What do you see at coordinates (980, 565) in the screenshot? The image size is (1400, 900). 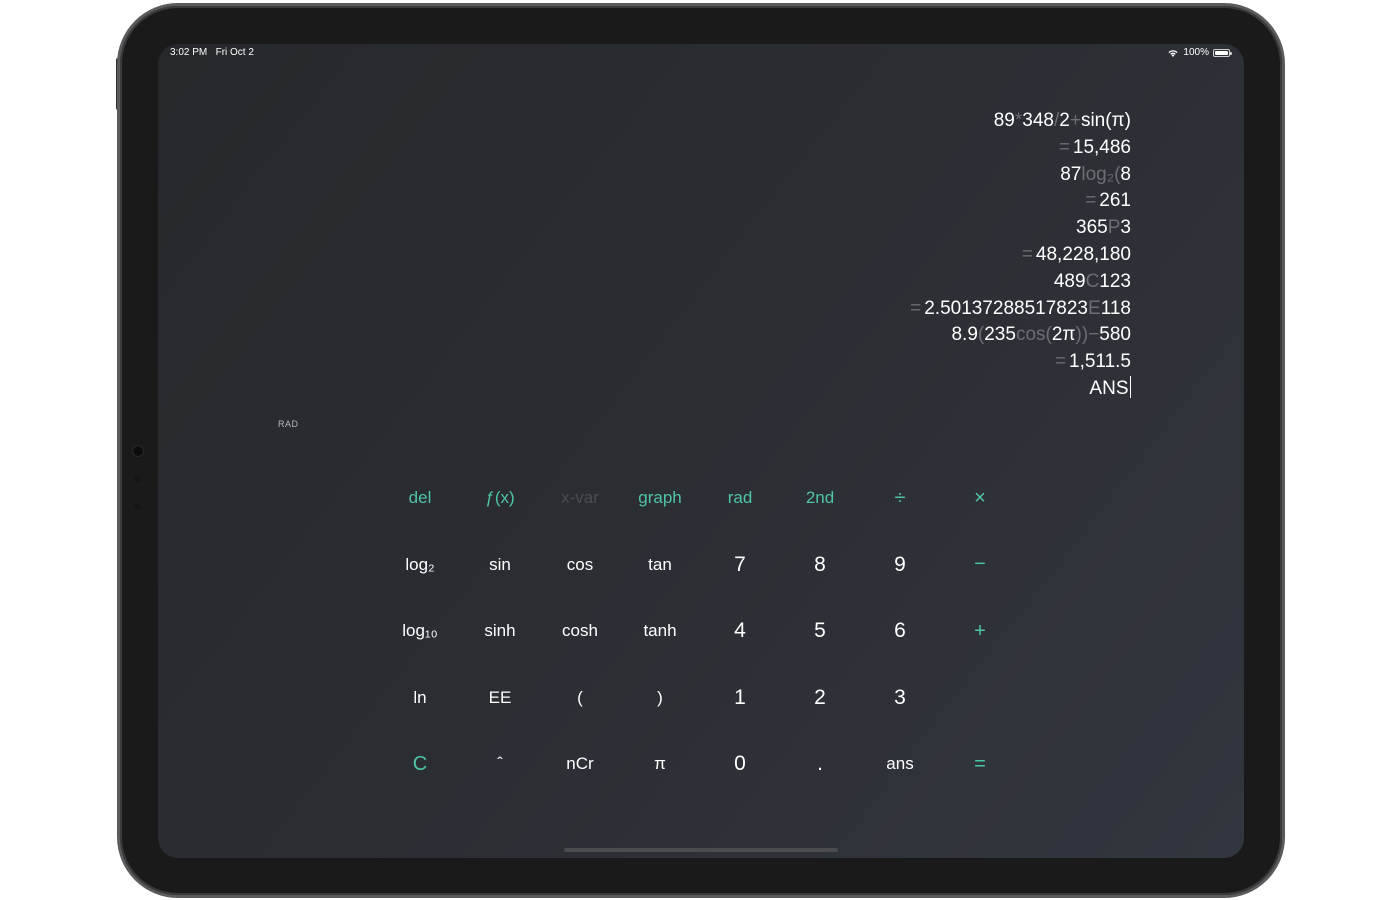 I see `minus-key: −` at bounding box center [980, 565].